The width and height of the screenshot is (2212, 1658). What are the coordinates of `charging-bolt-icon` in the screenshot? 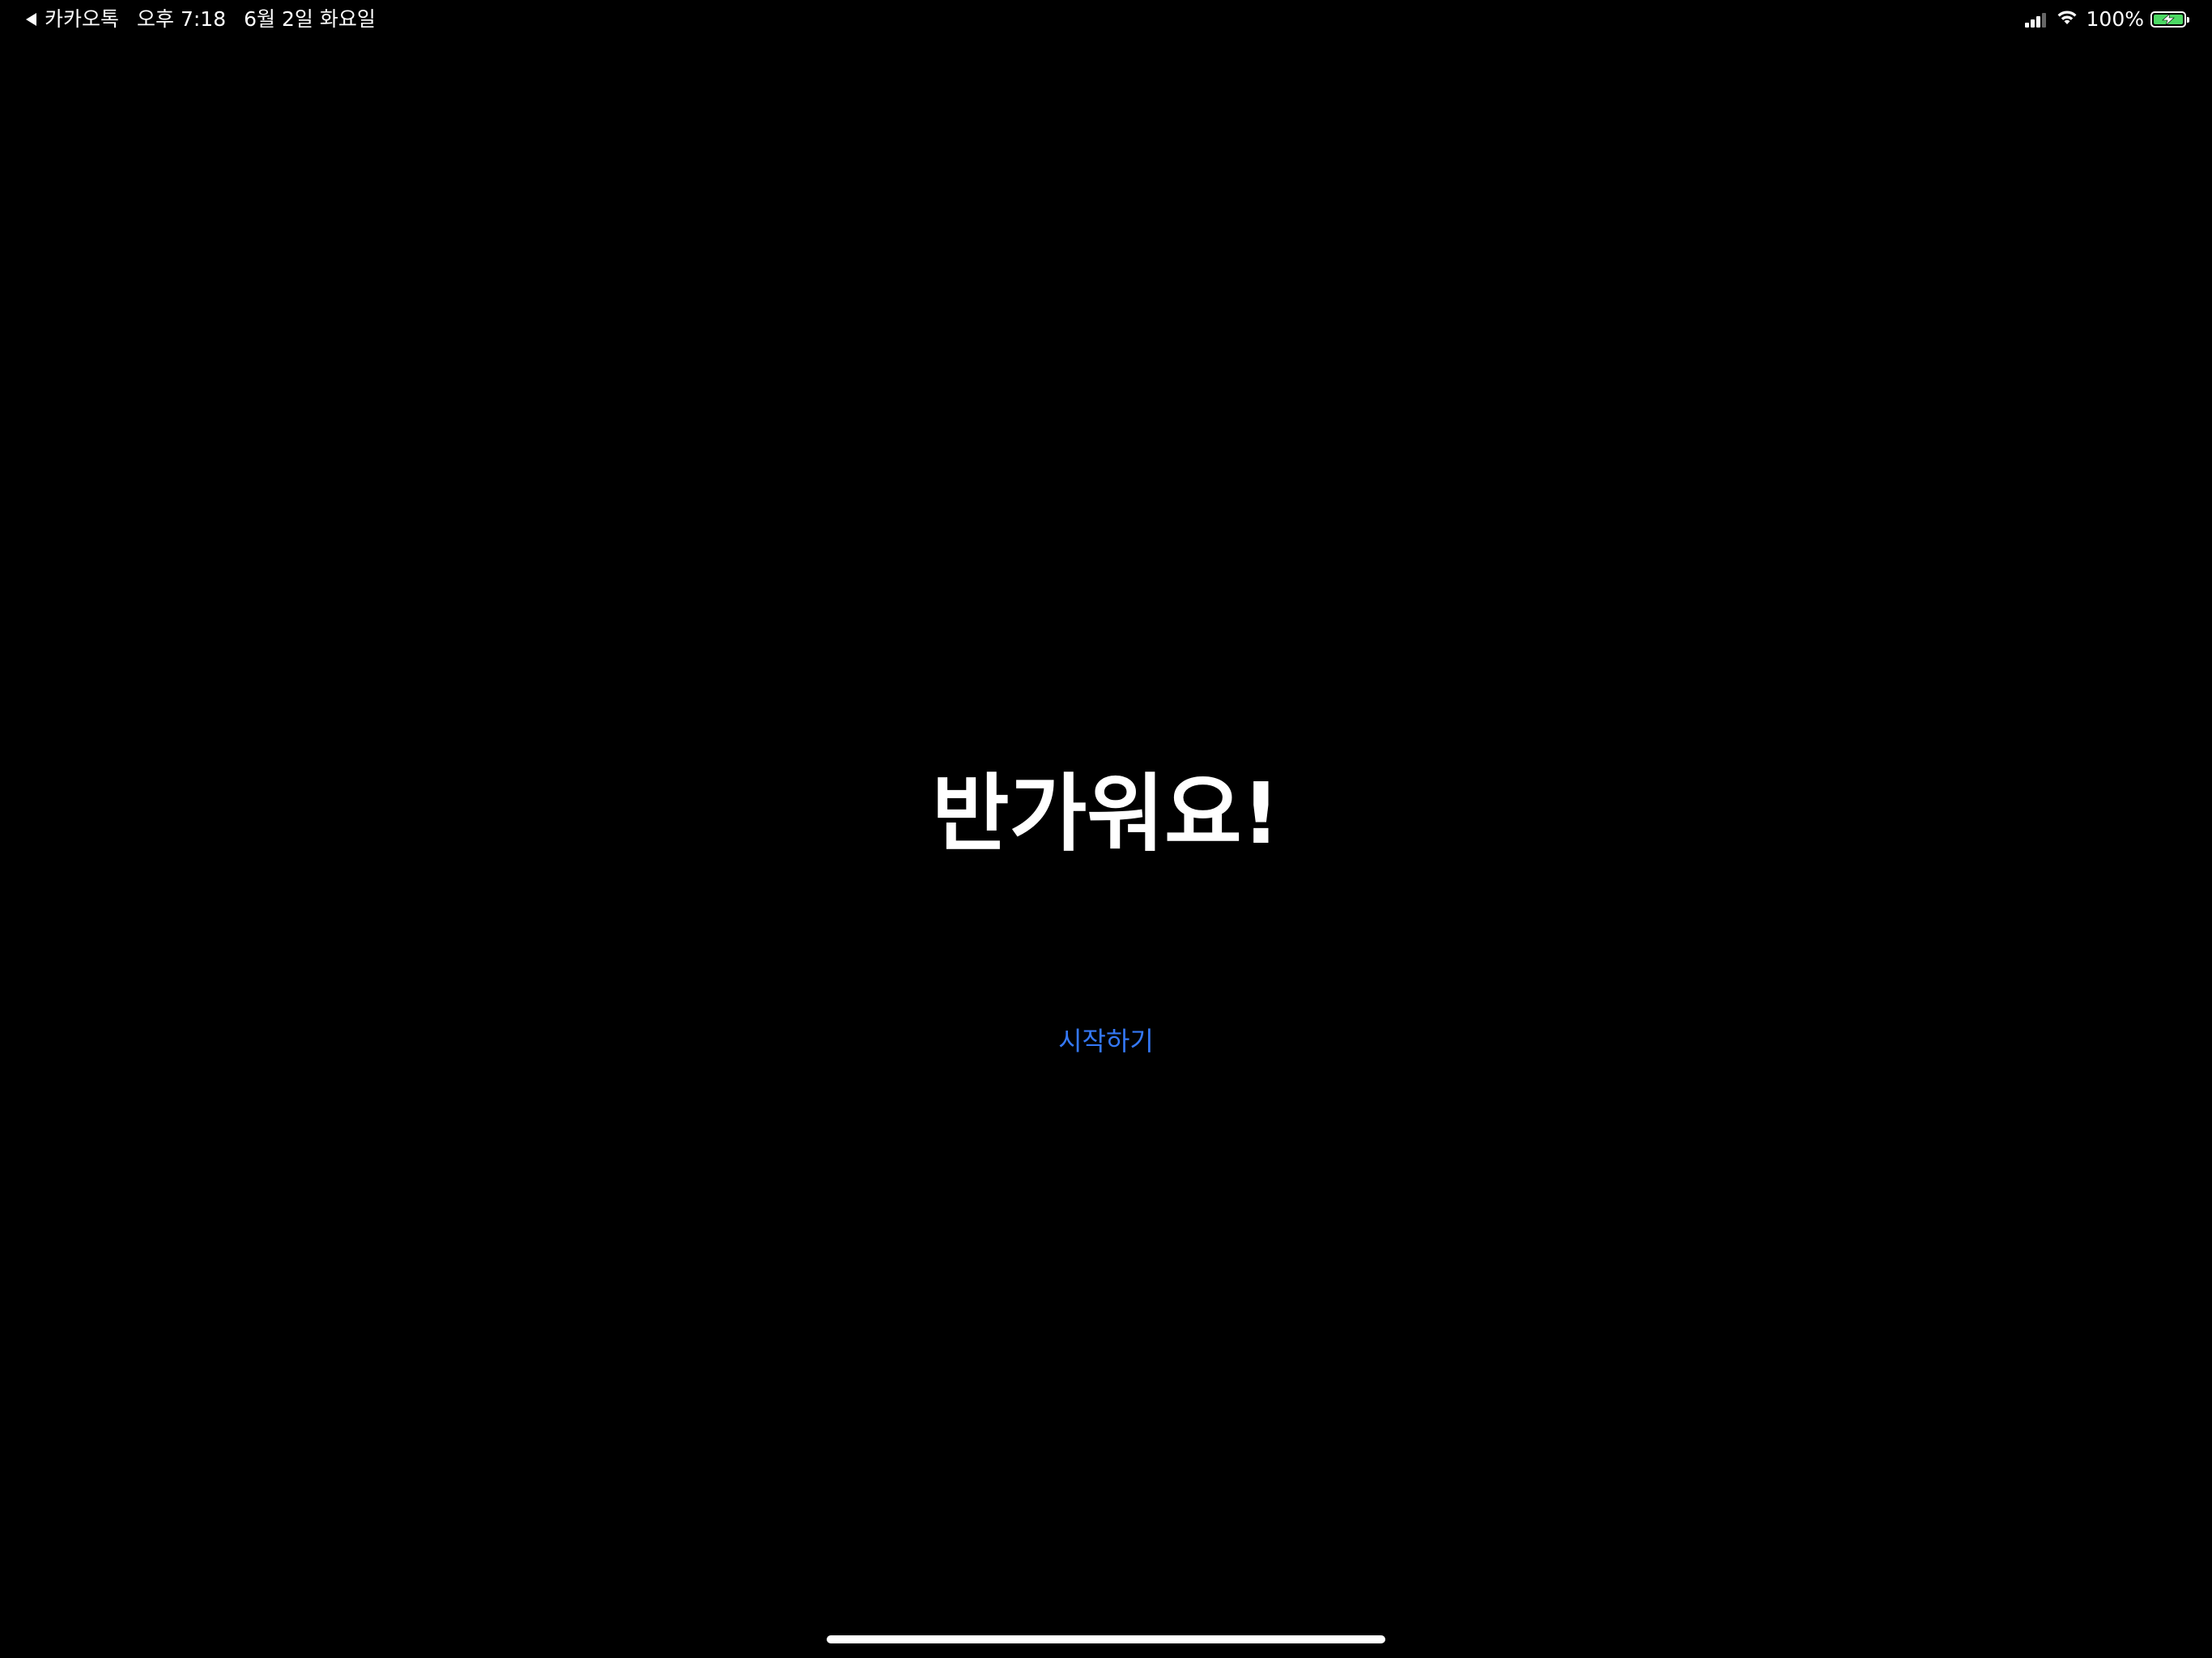 It's located at (2168, 19).